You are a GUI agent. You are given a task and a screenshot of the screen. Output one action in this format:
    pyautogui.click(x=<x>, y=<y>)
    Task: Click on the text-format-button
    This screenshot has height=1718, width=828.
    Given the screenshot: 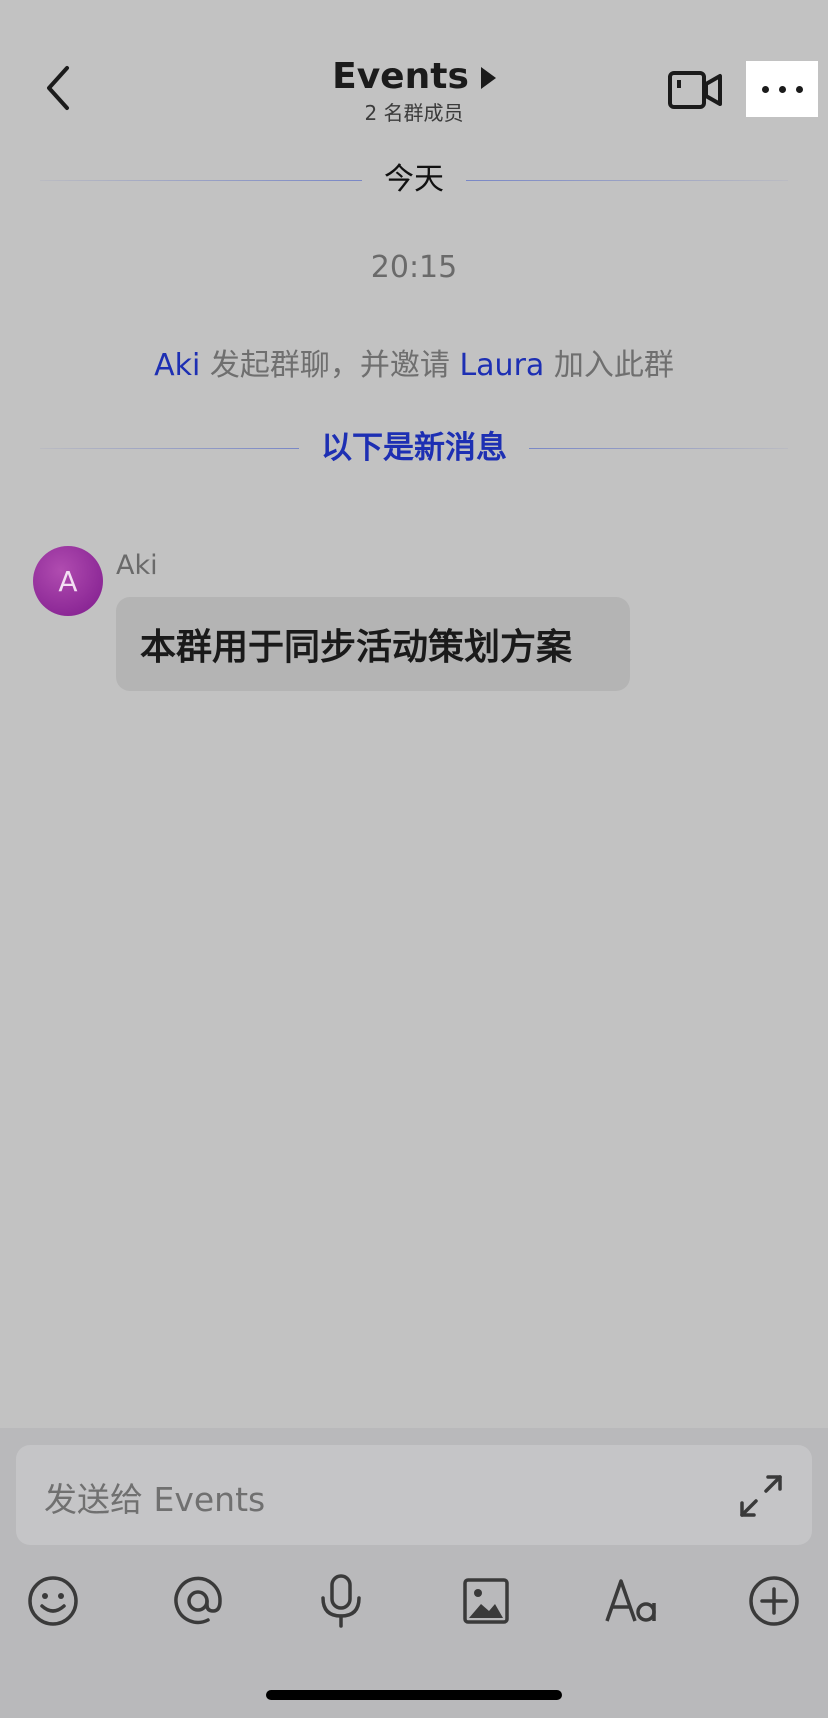 What is the action you would take?
    pyautogui.click(x=632, y=1601)
    